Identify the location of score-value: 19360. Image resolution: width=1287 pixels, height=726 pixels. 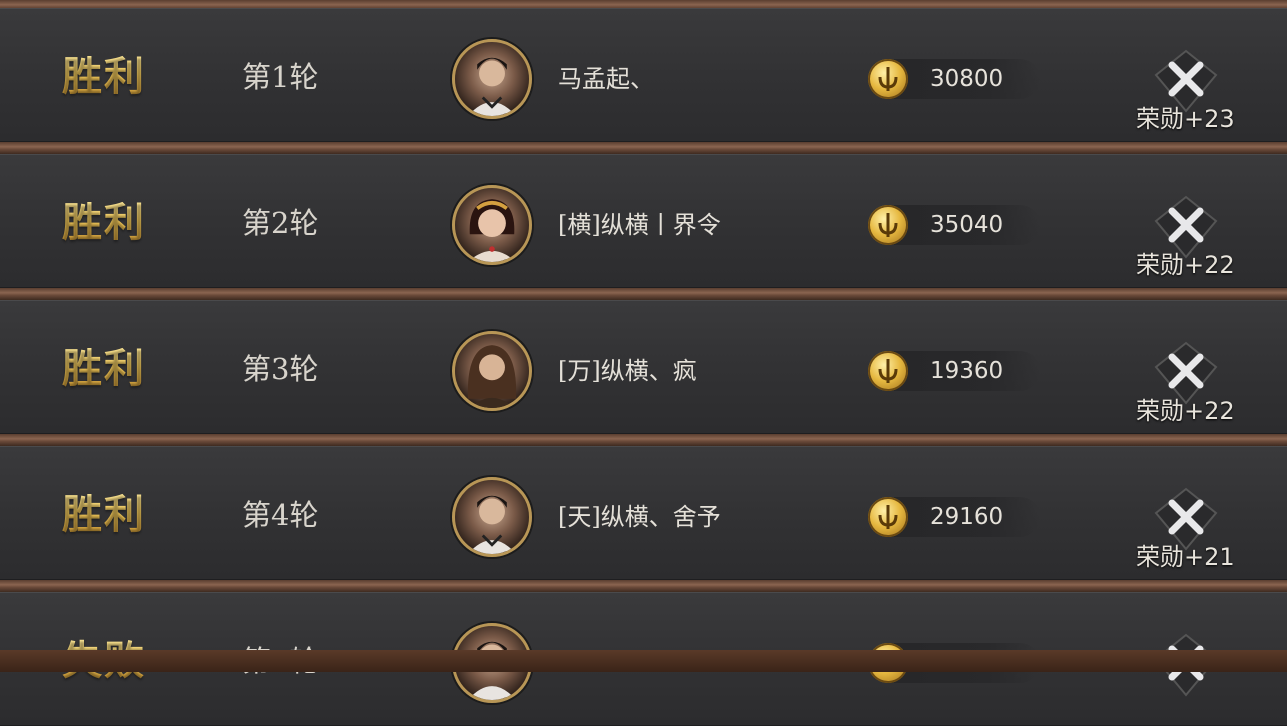
(967, 371).